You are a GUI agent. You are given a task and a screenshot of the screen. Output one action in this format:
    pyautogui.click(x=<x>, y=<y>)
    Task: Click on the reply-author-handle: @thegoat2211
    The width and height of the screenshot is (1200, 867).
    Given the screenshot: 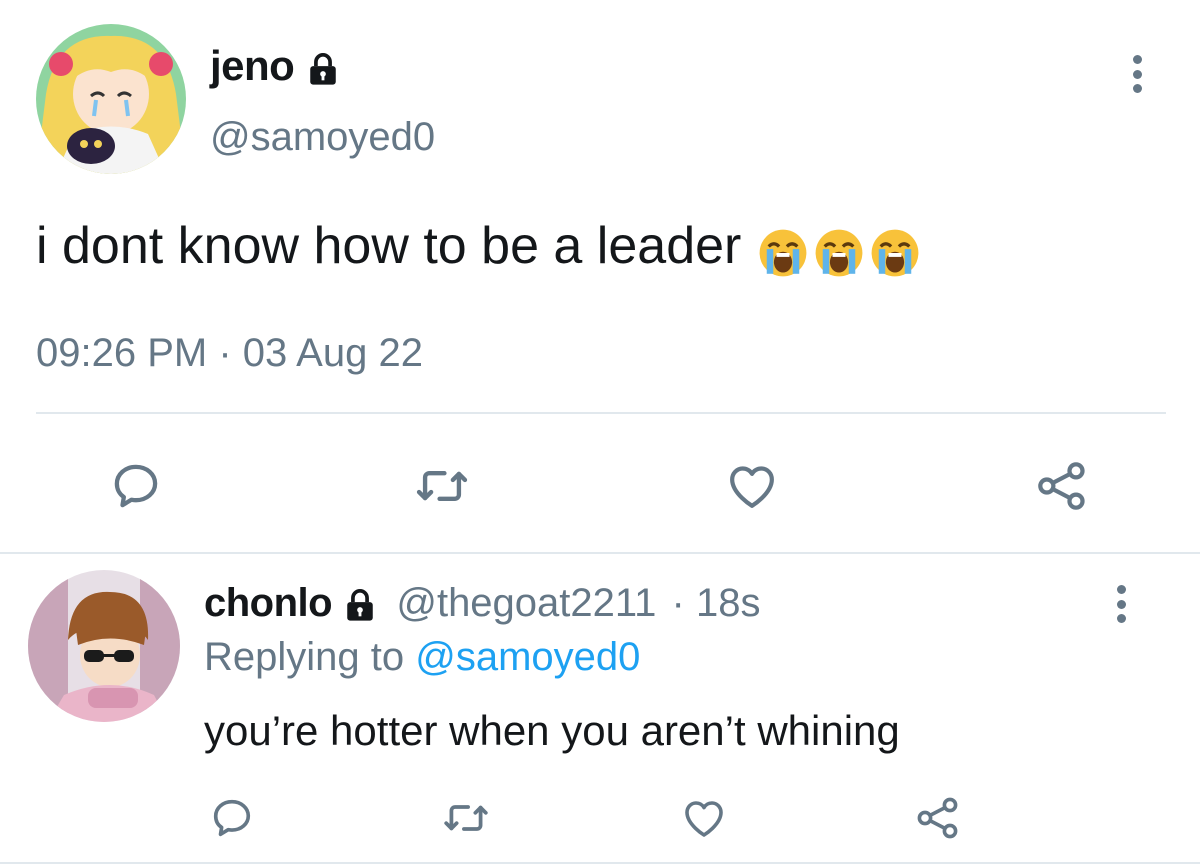 What is the action you would take?
    pyautogui.click(x=526, y=603)
    